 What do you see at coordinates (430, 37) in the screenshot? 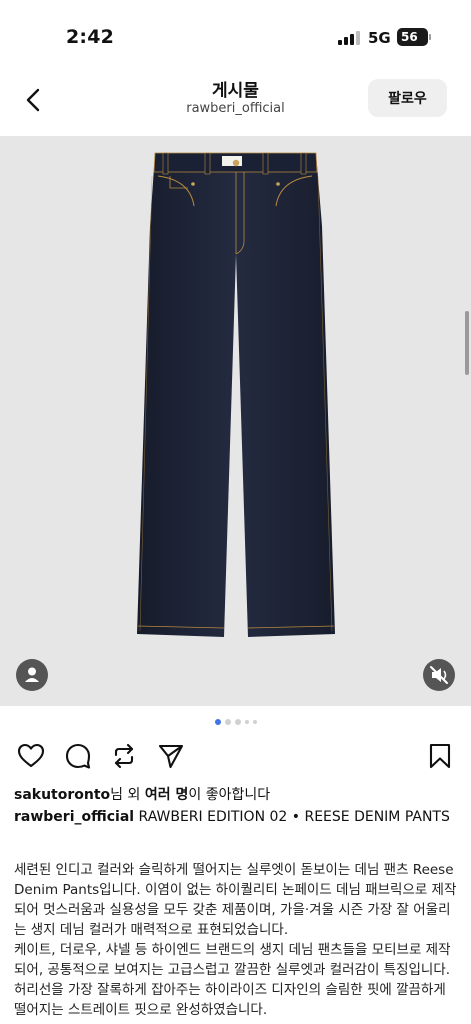
I see `battery-tip` at bounding box center [430, 37].